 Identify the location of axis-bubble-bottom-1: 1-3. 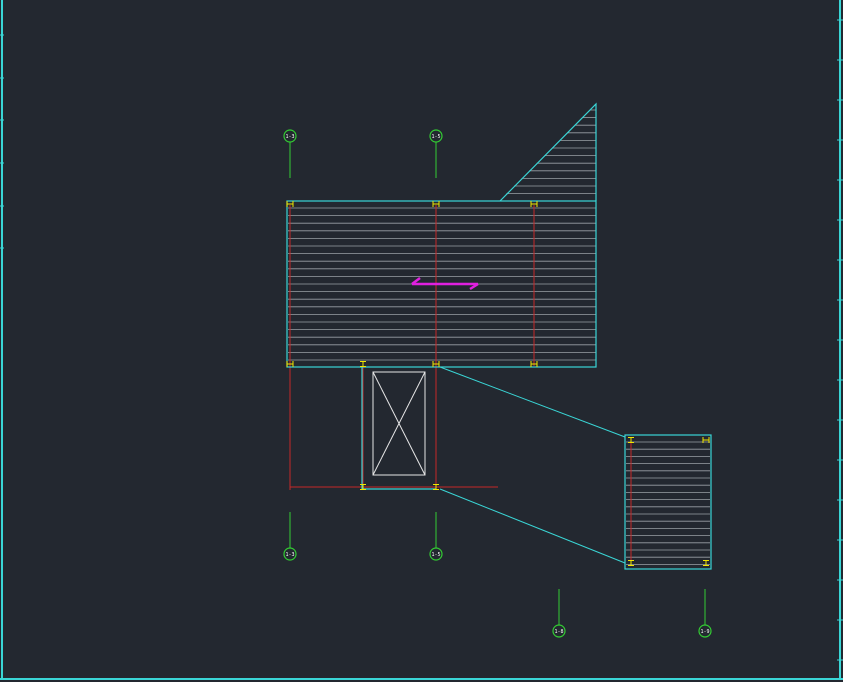
(290, 536).